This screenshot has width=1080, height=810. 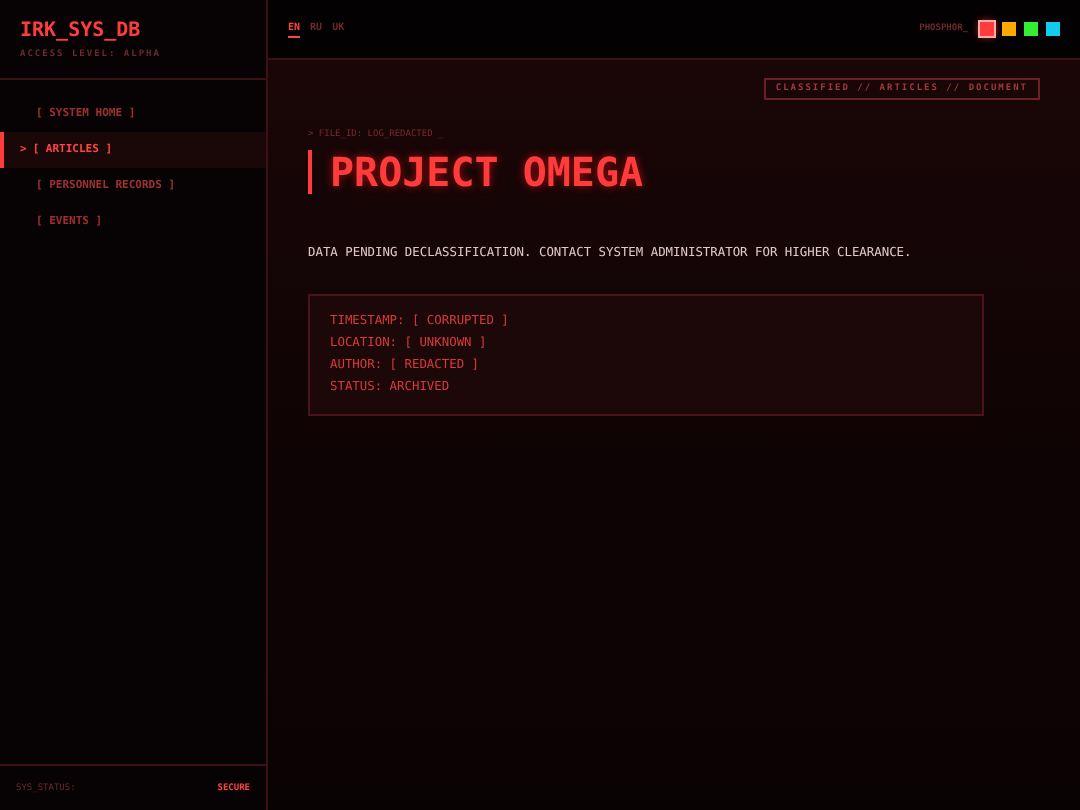 What do you see at coordinates (80, 31) in the screenshot?
I see `app-title: IRK_SYS_DB` at bounding box center [80, 31].